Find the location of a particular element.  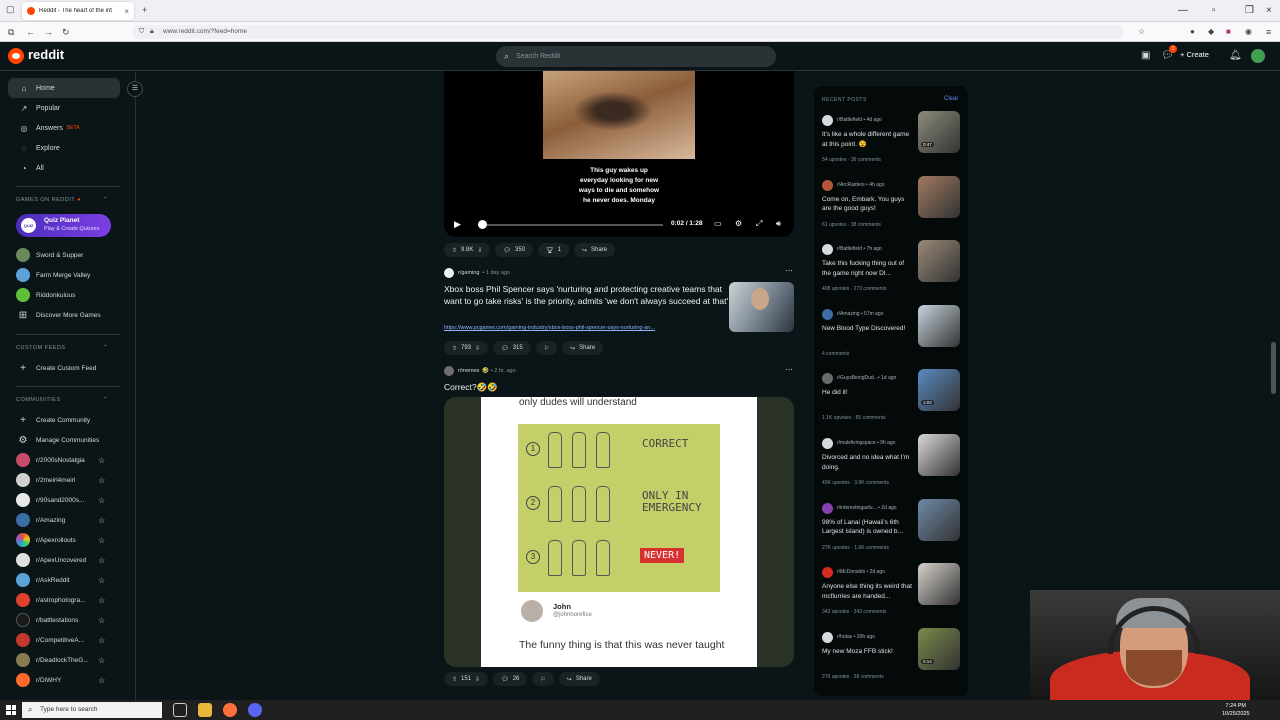

community-item: r/2000sNostalgia ☆ is located at coordinates (68, 460).